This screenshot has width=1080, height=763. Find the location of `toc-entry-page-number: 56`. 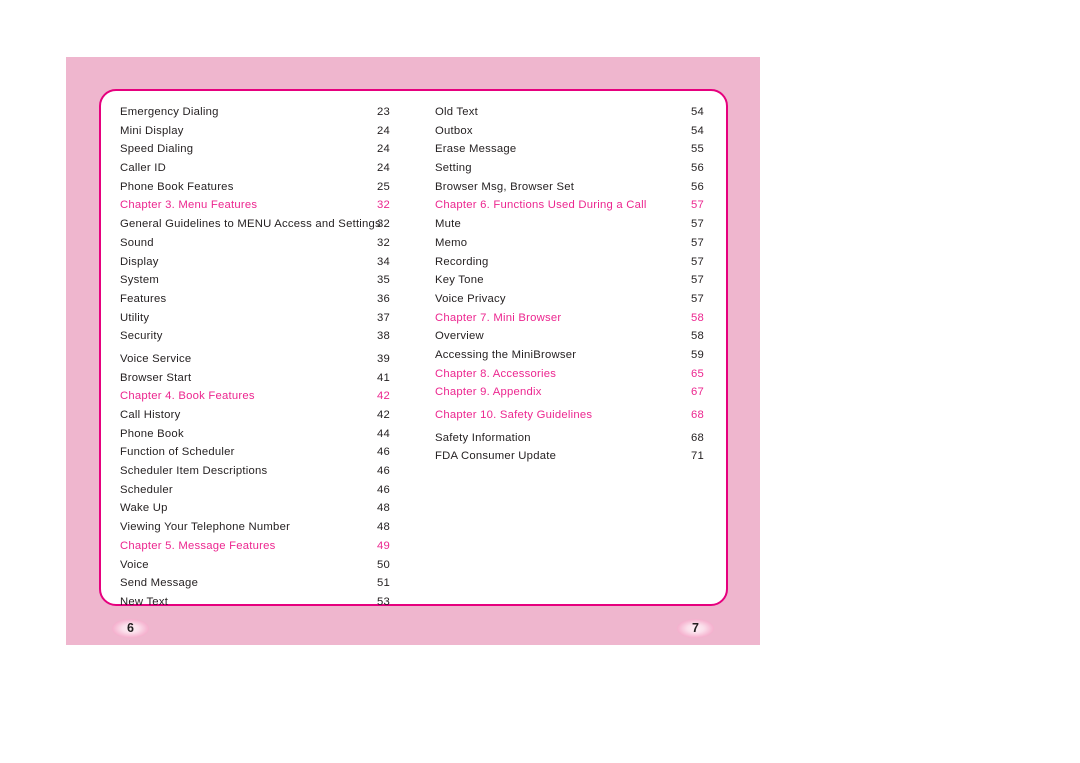

toc-entry-page-number: 56 is located at coordinates (698, 168).